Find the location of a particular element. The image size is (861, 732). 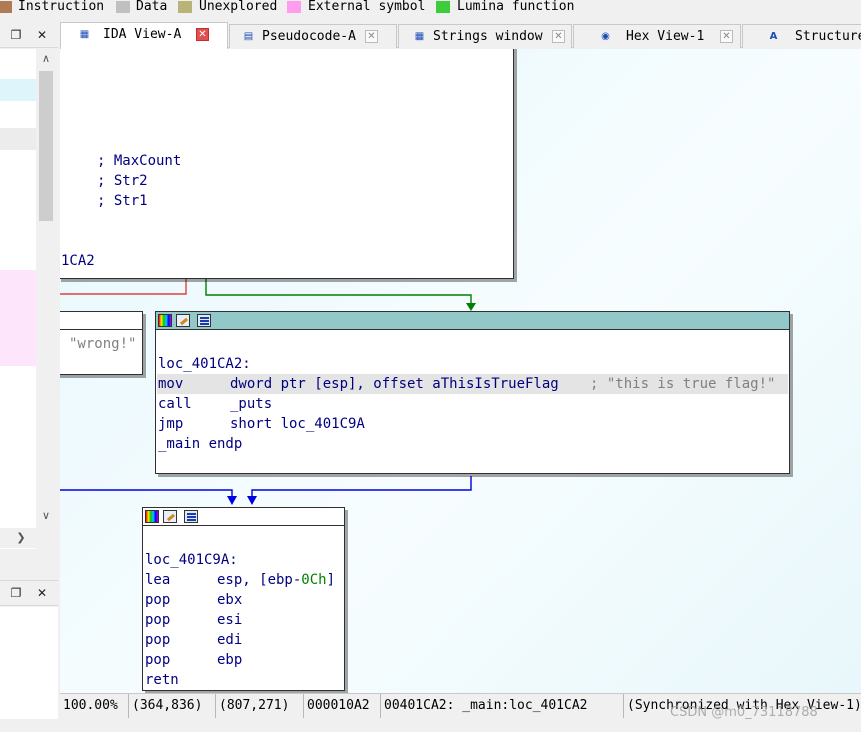

second-panel-body is located at coordinates (29, 666).